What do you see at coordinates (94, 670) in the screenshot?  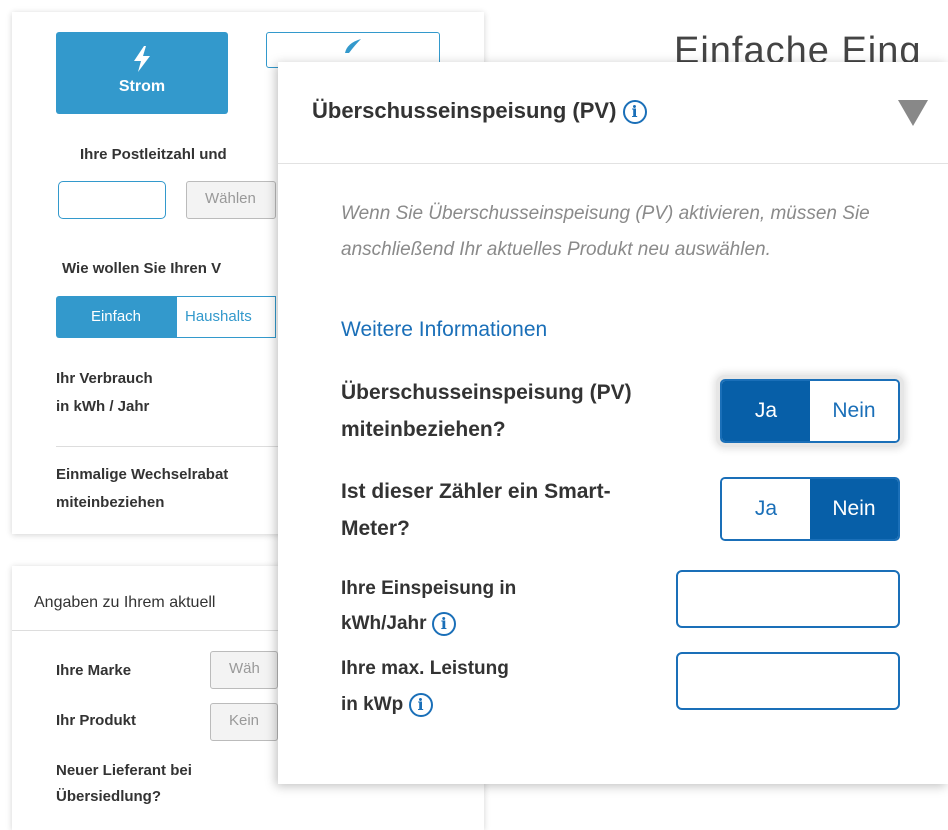 I see `brand-label: Ihre Marke` at bounding box center [94, 670].